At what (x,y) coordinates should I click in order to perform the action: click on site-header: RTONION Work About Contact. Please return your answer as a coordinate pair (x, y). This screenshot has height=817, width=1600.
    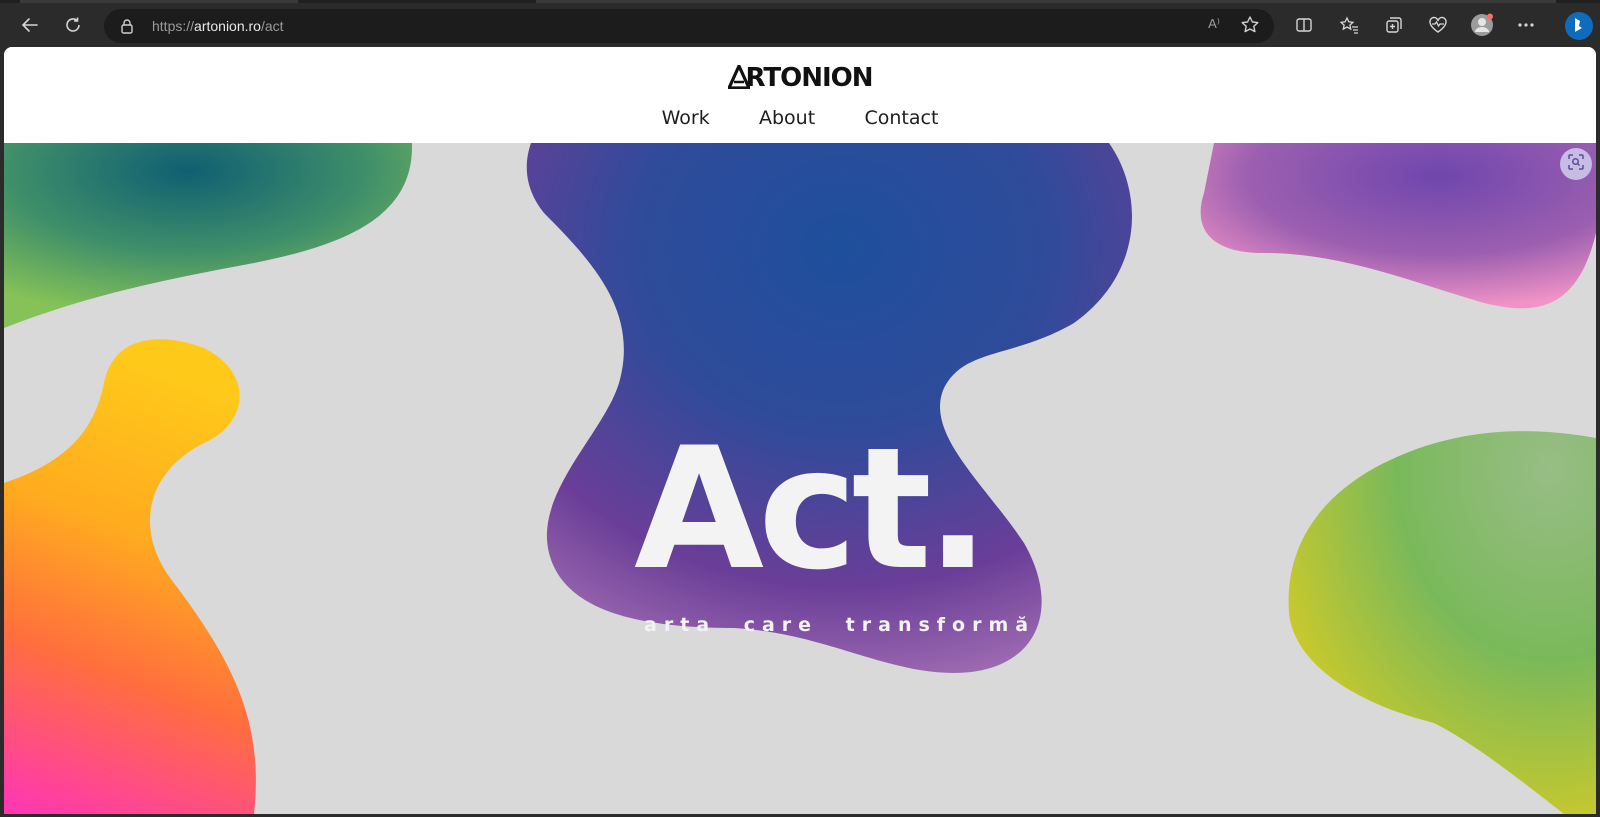
    Looking at the image, I should click on (800, 95).